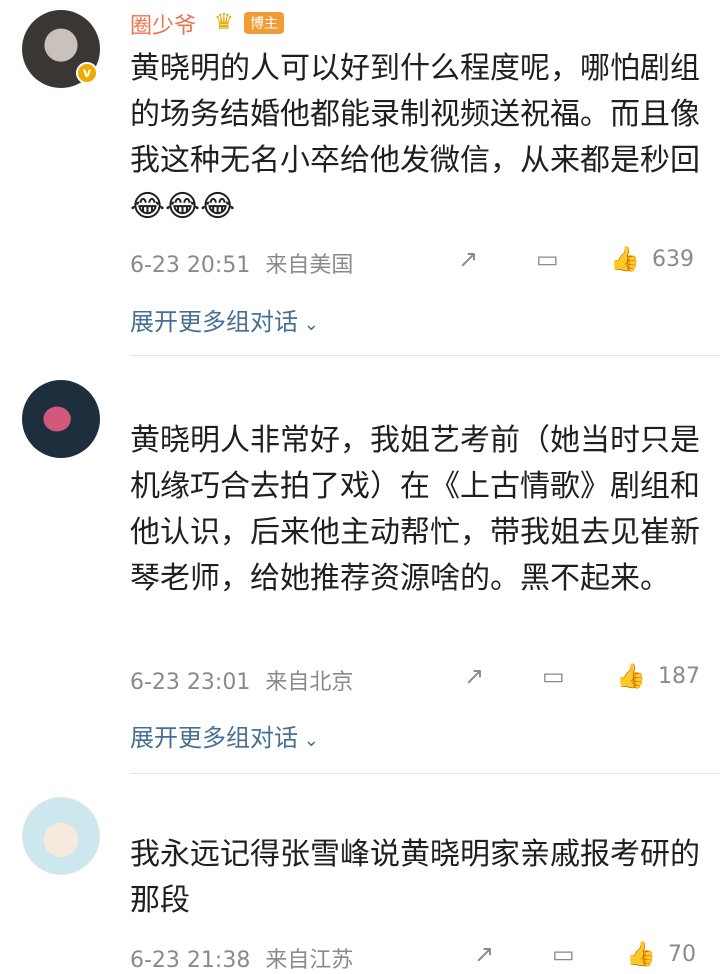 The image size is (720, 974). What do you see at coordinates (163, 24) in the screenshot?
I see `username: 圈少爷` at bounding box center [163, 24].